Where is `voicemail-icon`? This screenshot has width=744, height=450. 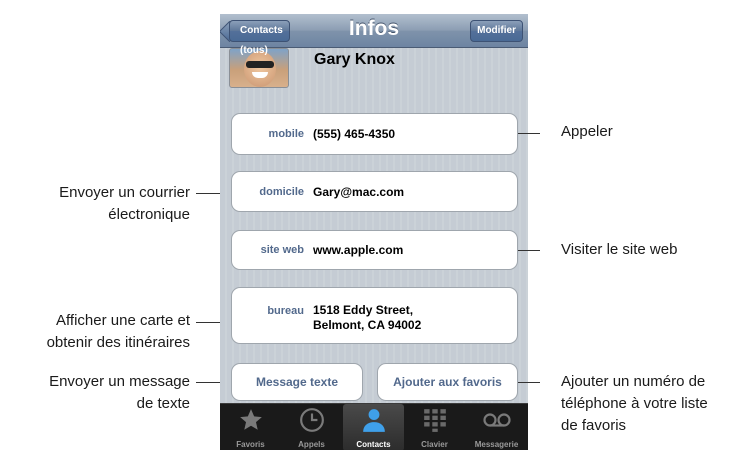 voicemail-icon is located at coordinates (496, 421).